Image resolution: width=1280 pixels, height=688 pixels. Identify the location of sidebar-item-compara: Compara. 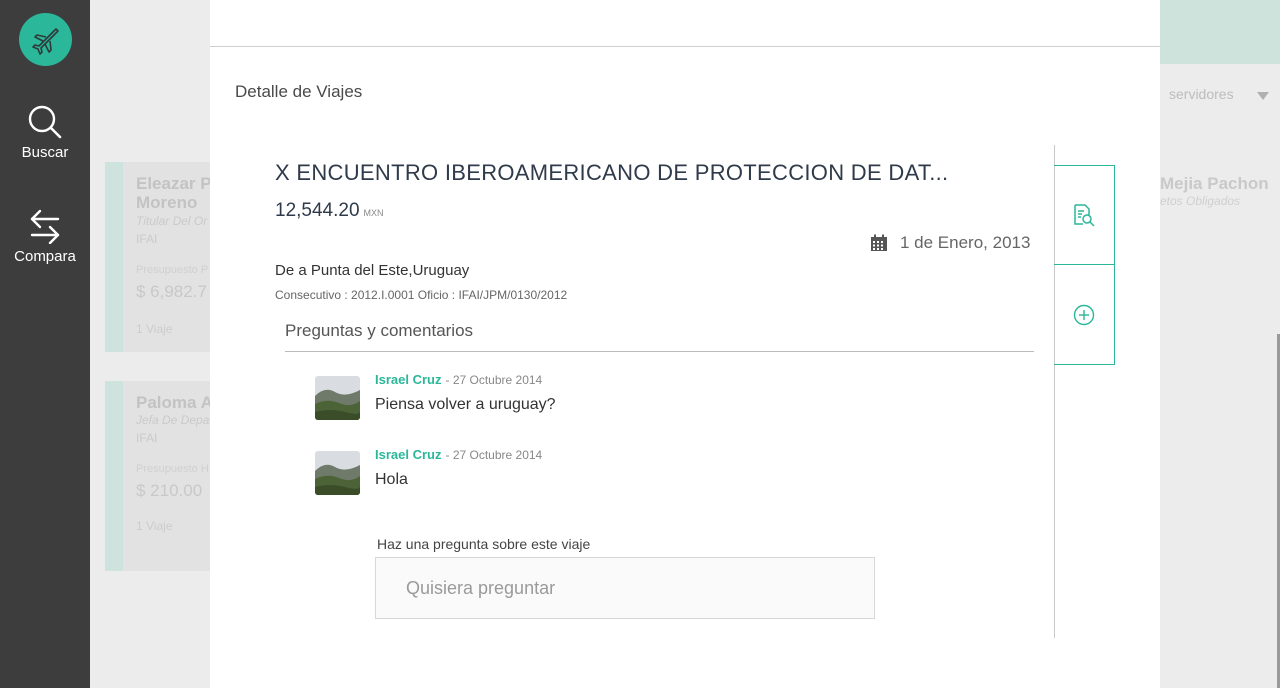
(45, 236).